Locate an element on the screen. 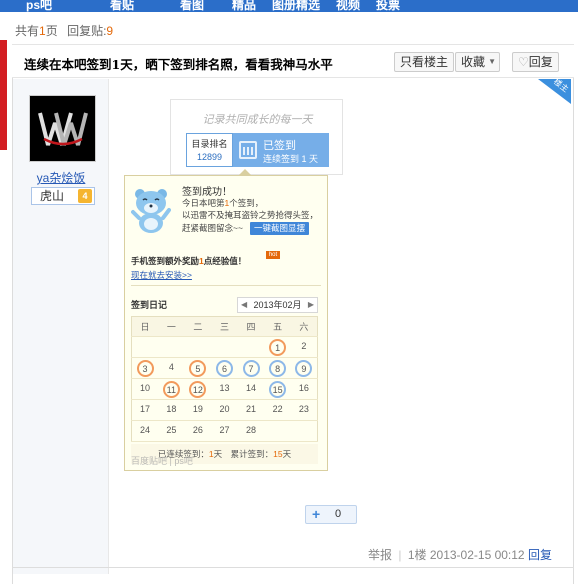 The height and width of the screenshot is (584, 578). prev-month-arrow-icon: ◀ is located at coordinates (244, 305).